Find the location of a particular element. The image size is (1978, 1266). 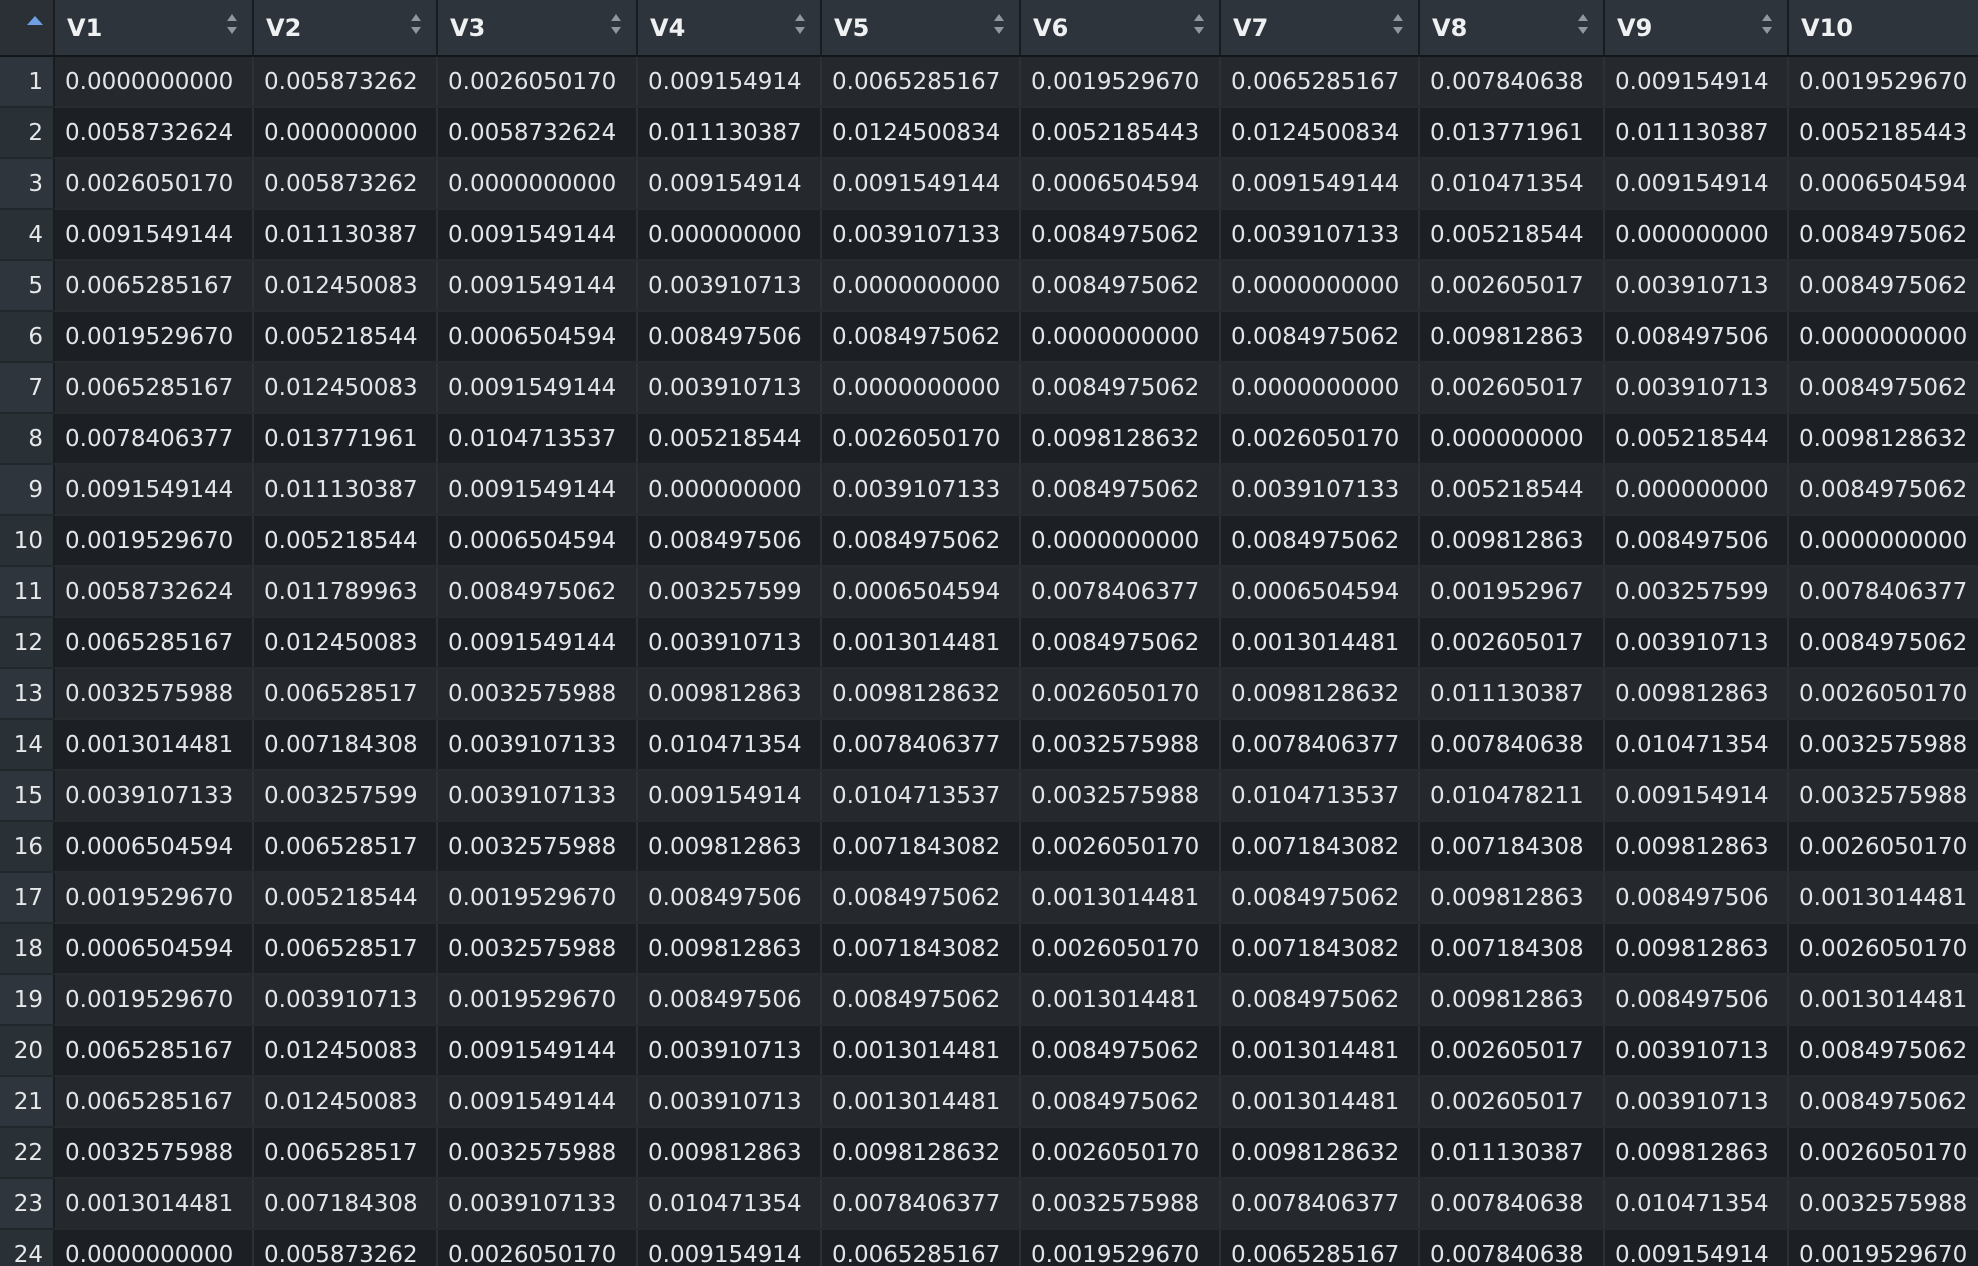

column-header-v2: V2 is located at coordinates (345, 28).